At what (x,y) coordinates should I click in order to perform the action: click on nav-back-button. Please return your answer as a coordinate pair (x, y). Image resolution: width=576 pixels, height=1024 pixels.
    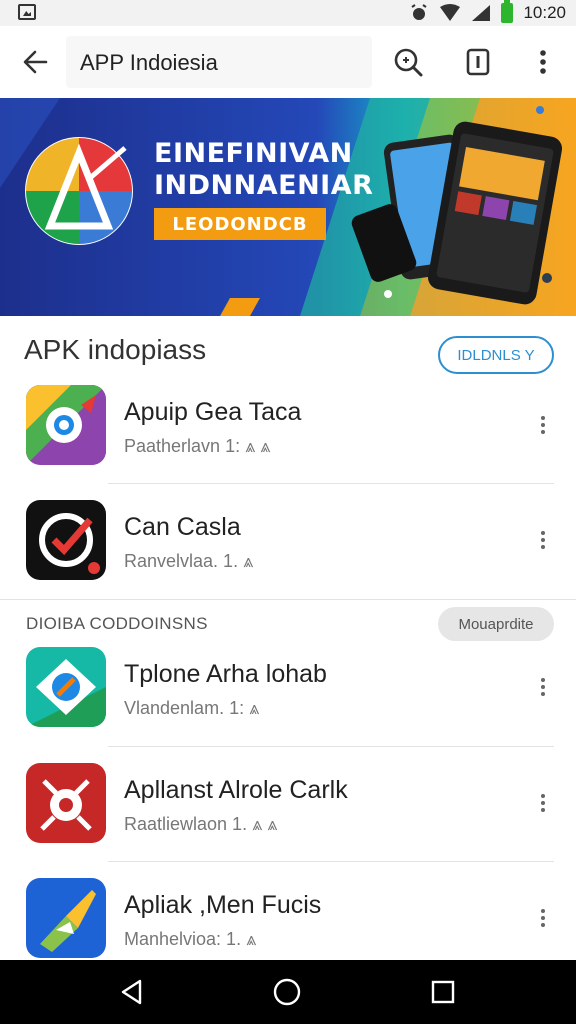
    Looking at the image, I should click on (132, 992).